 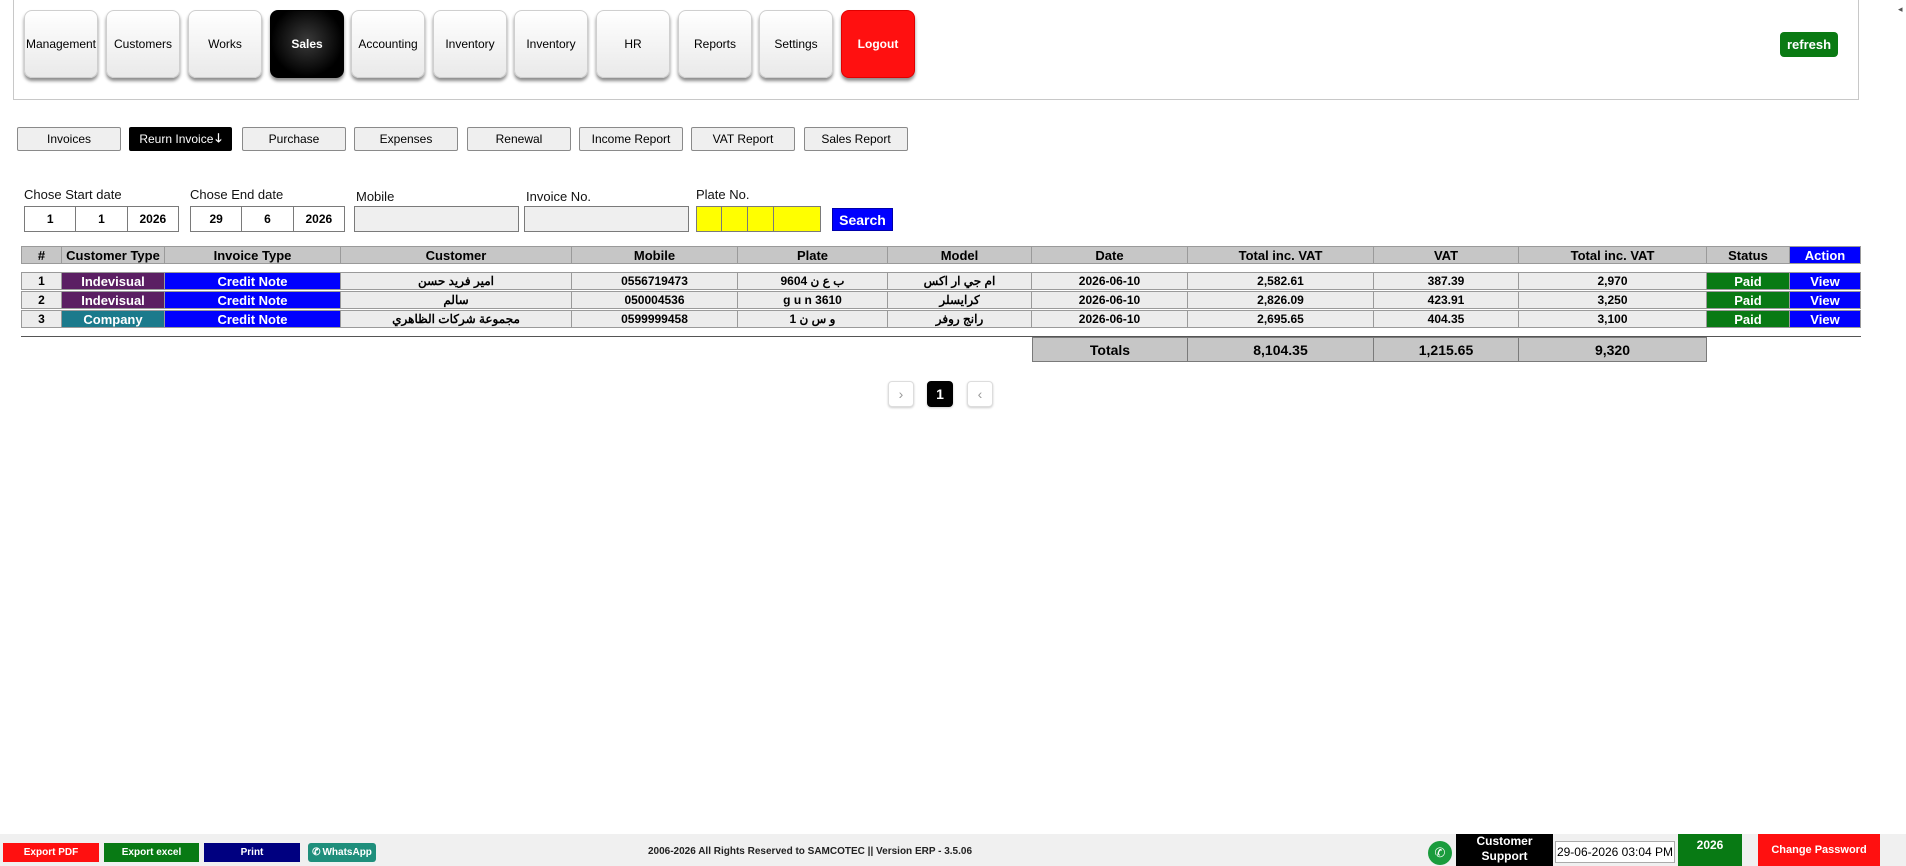 I want to click on col-plate: Plate, so click(x=813, y=255).